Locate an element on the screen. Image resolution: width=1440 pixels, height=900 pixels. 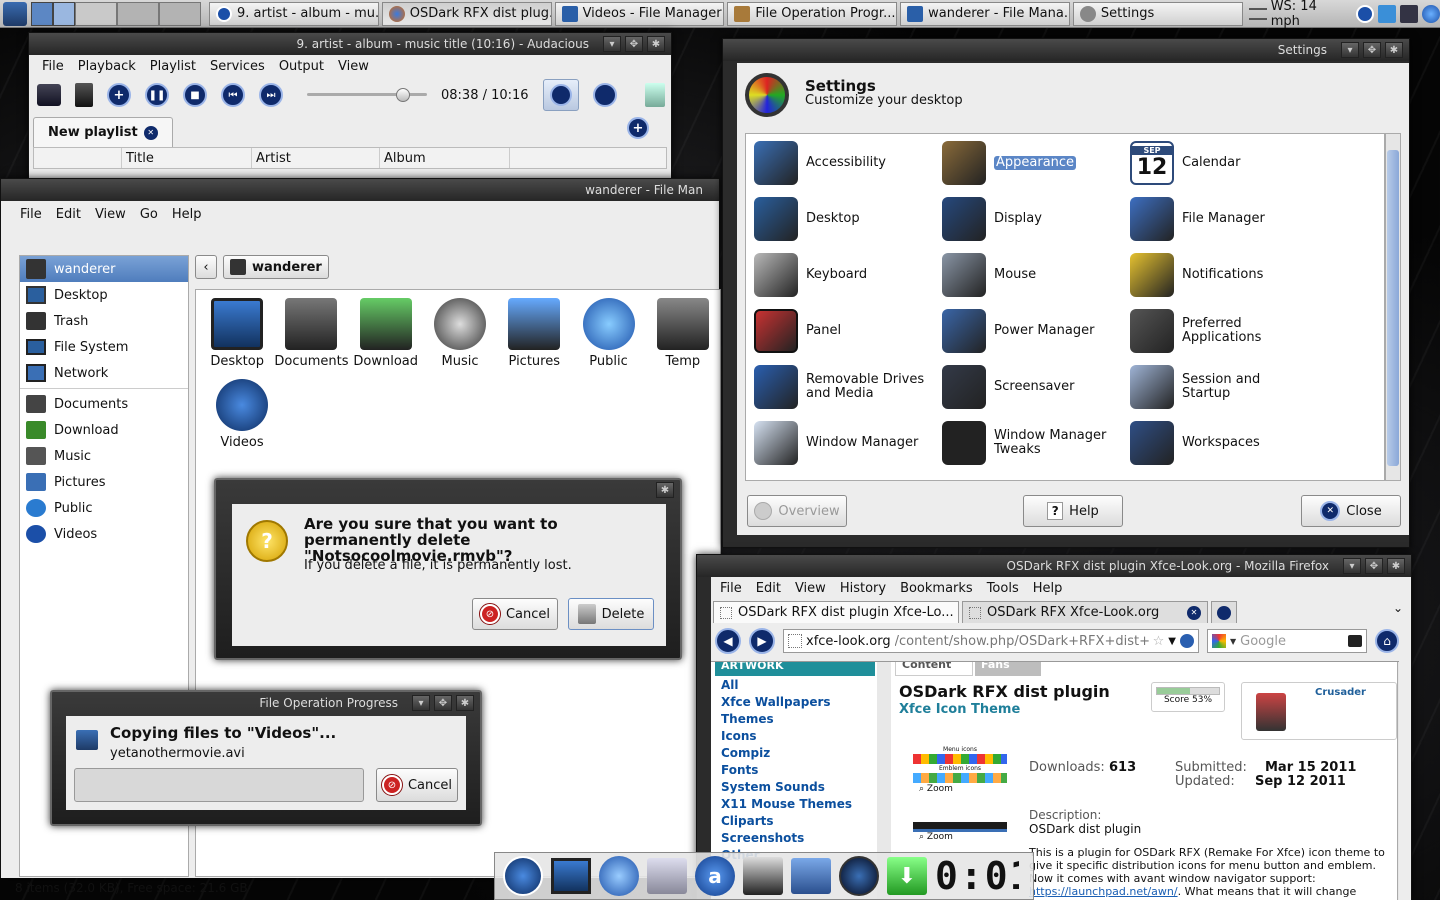
text-editor-icon: a is located at coordinates (715, 876).